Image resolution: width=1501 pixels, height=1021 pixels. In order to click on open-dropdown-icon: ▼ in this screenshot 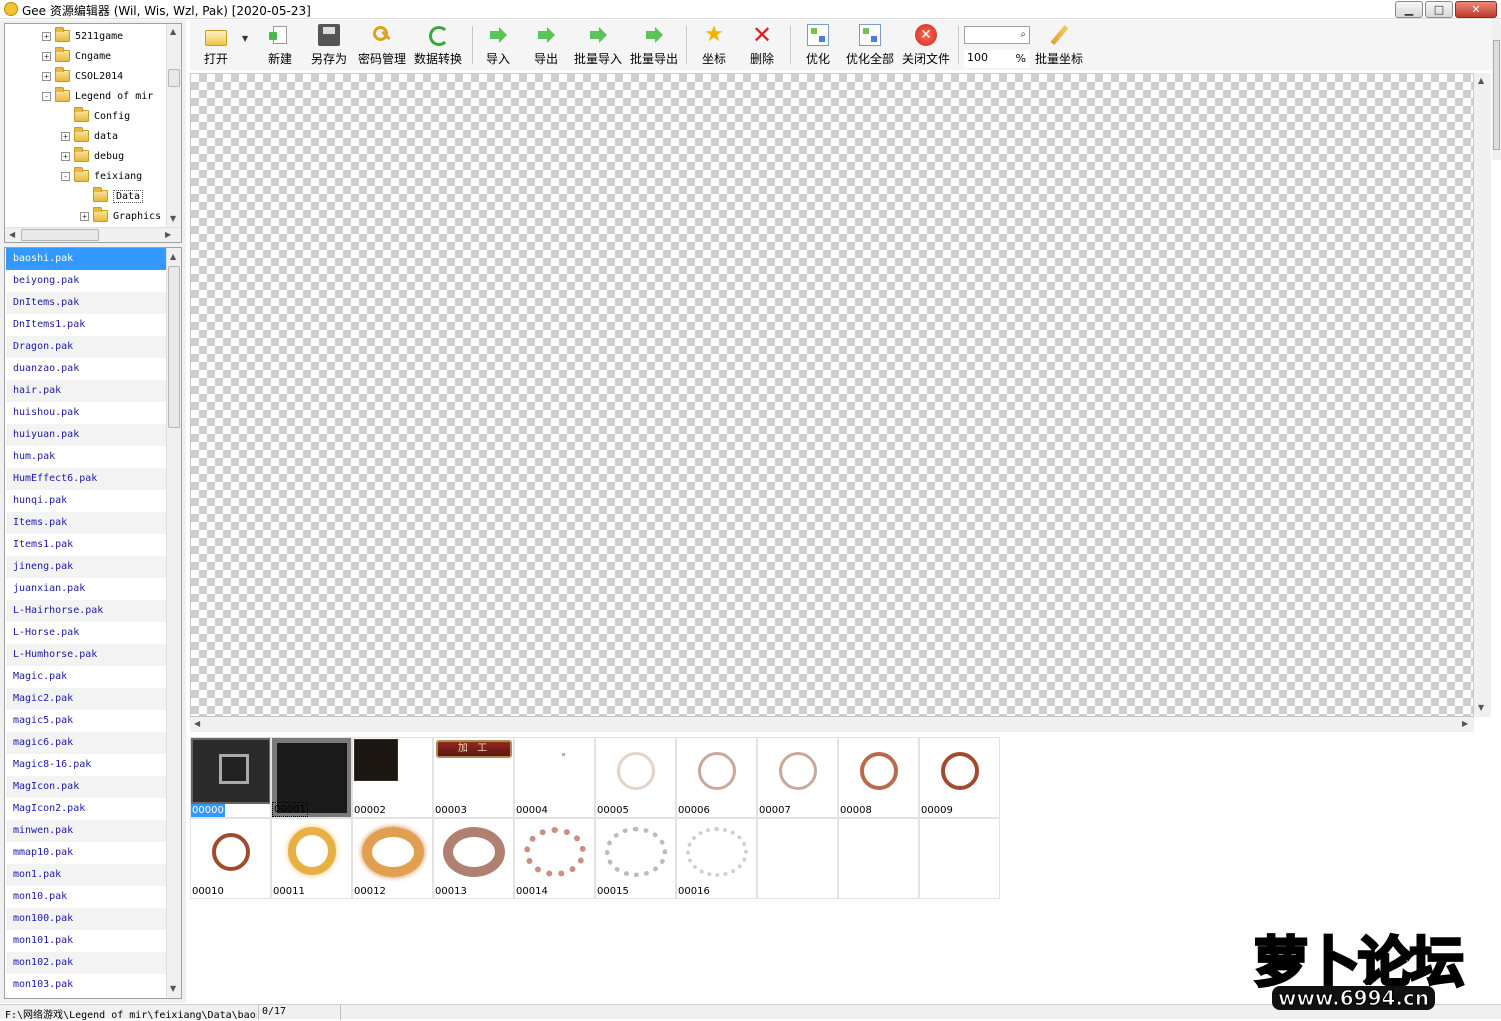, I will do `click(245, 38)`.